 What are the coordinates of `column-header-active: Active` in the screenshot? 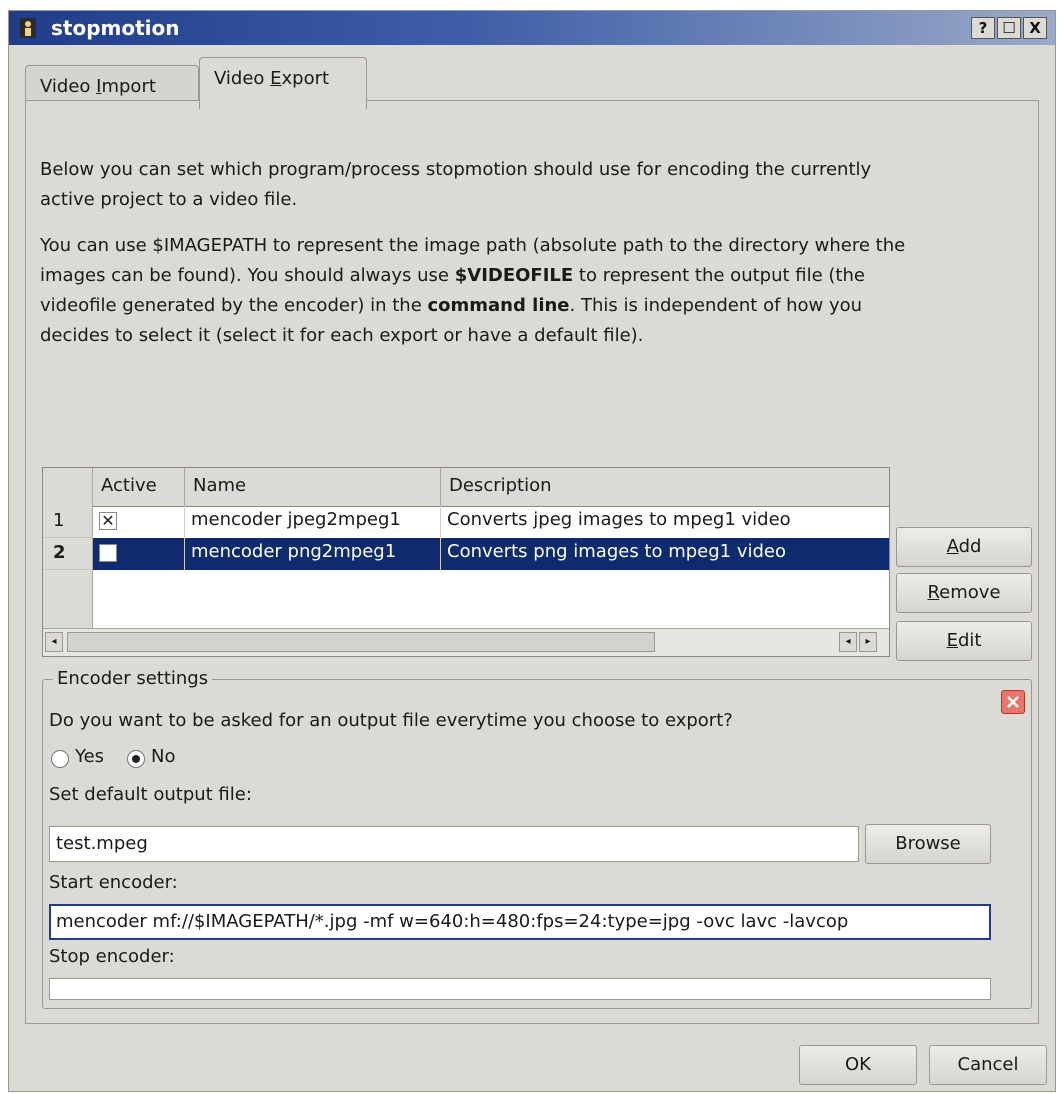 It's located at (139, 487).